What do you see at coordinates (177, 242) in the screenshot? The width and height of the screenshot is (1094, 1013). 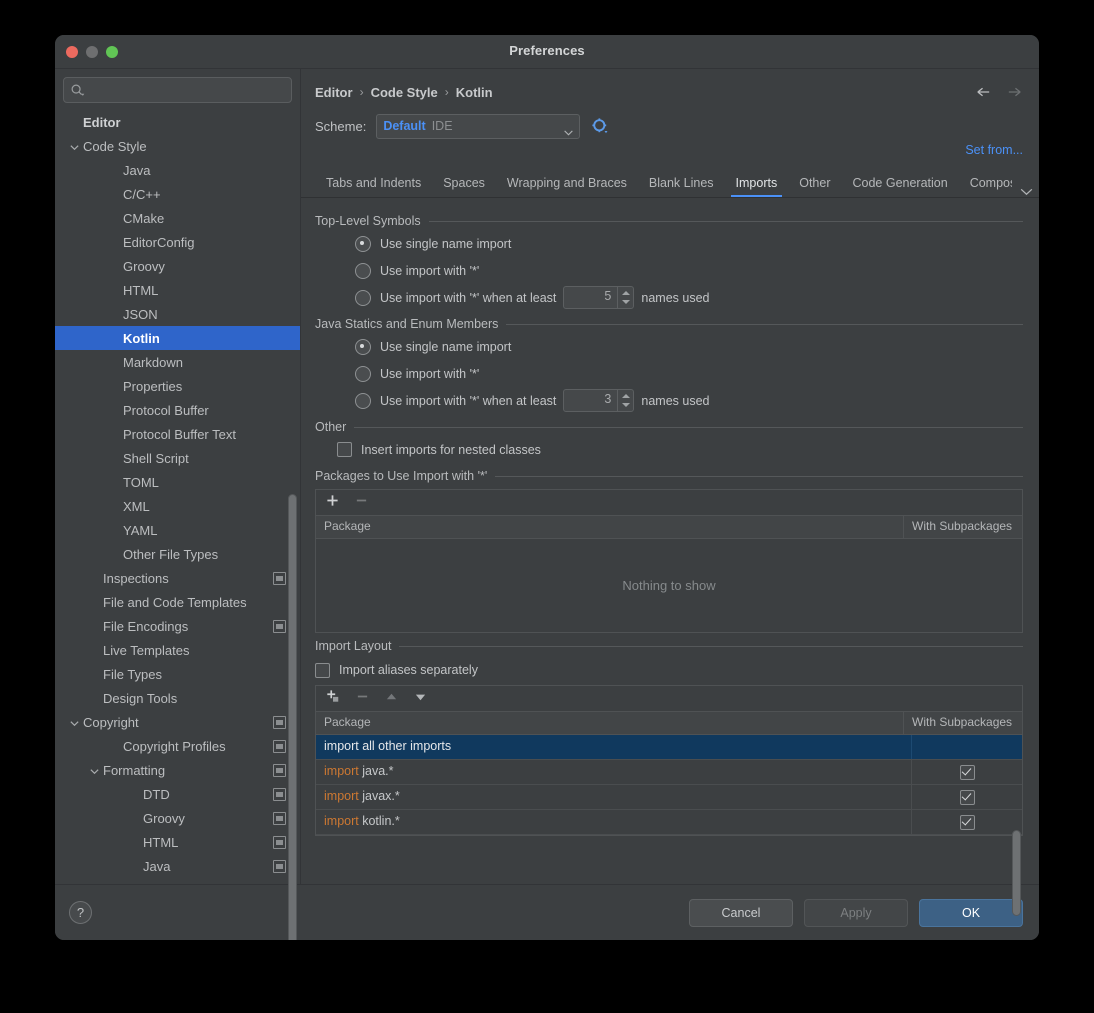 I see `sidebar-item-editorconfig: EditorConfig` at bounding box center [177, 242].